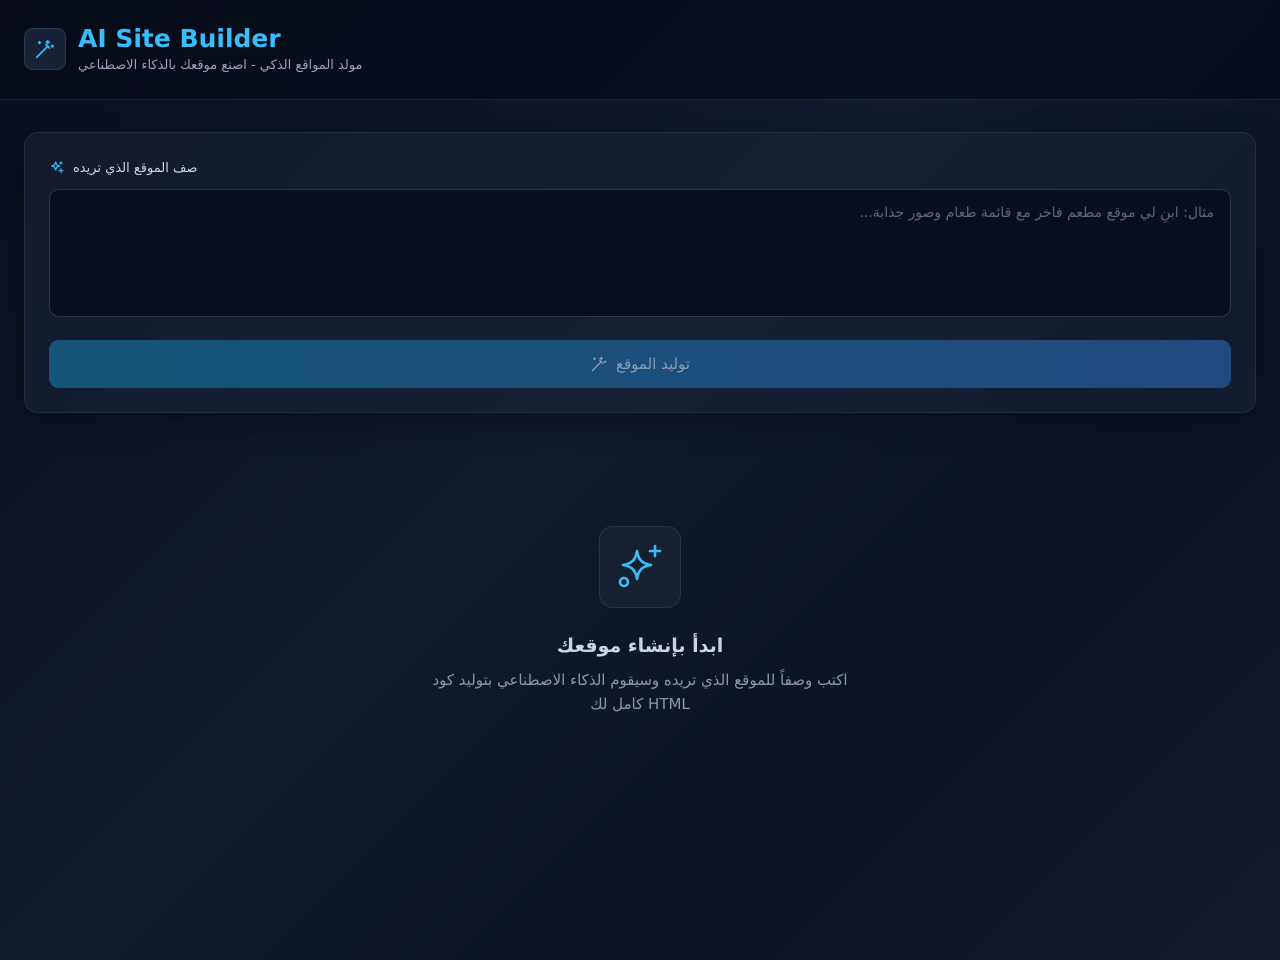  I want to click on app-title: AI Site Builder, so click(179, 38).